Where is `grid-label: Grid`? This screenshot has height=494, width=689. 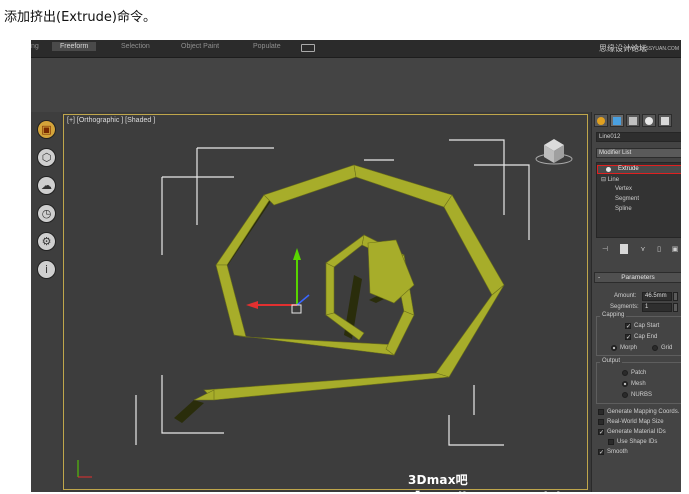
grid-label: Grid is located at coordinates (667, 348).